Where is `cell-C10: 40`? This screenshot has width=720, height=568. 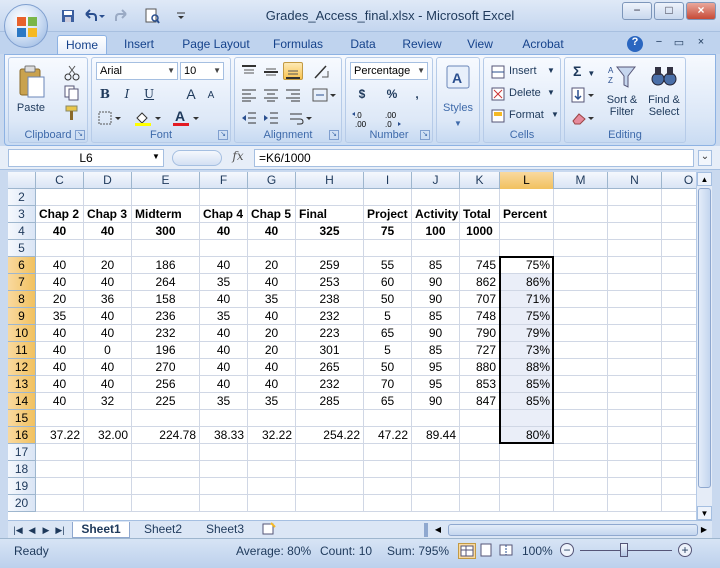
cell-C10: 40 is located at coordinates (60, 333).